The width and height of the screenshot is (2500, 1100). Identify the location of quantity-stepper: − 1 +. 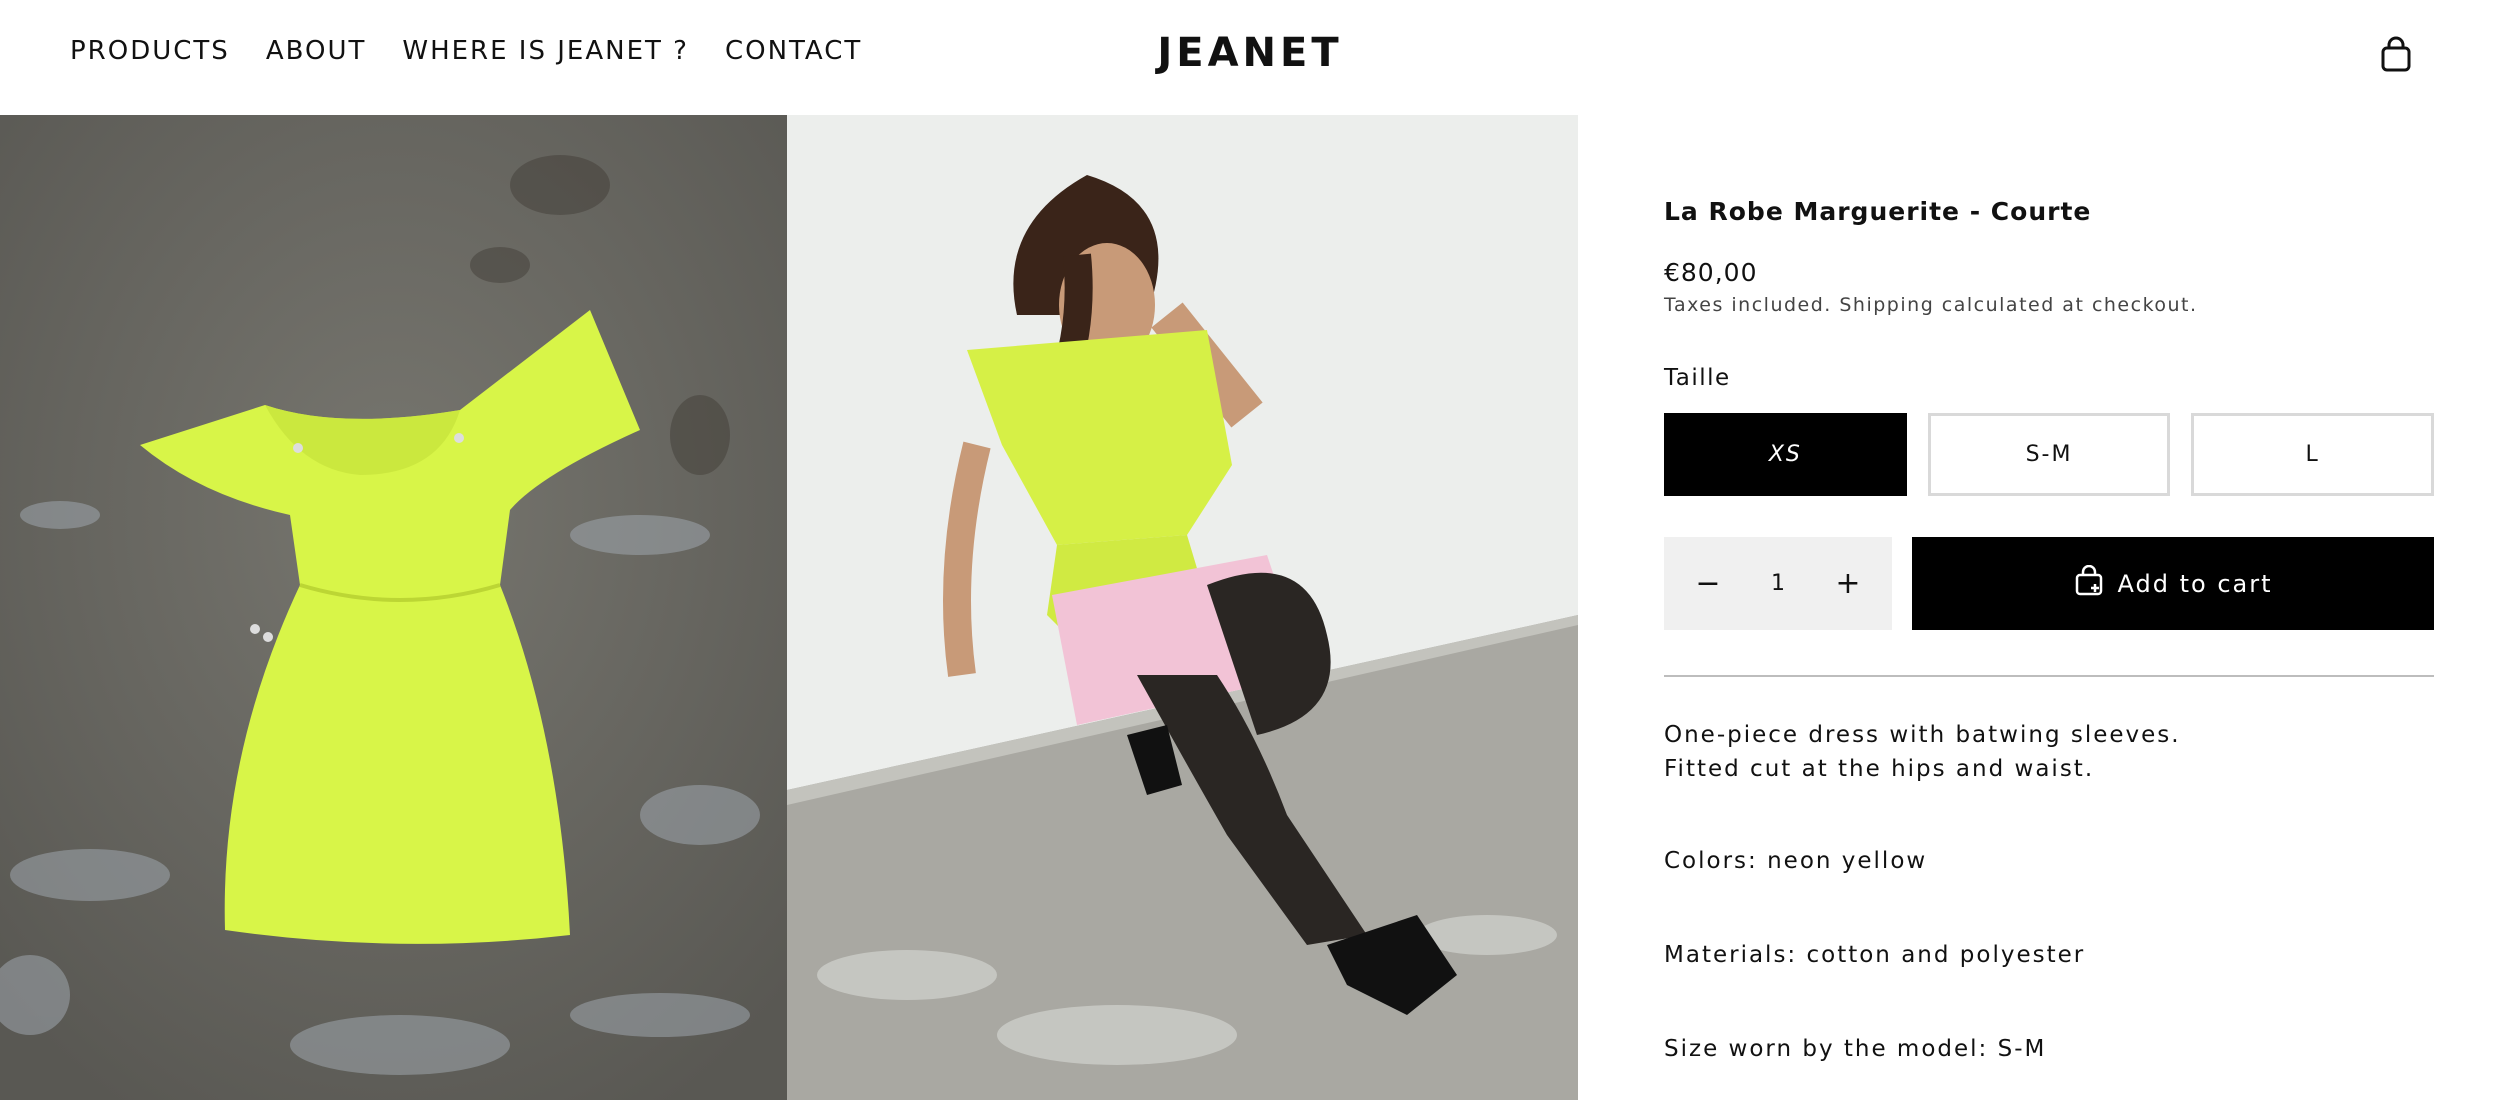
(1778, 583).